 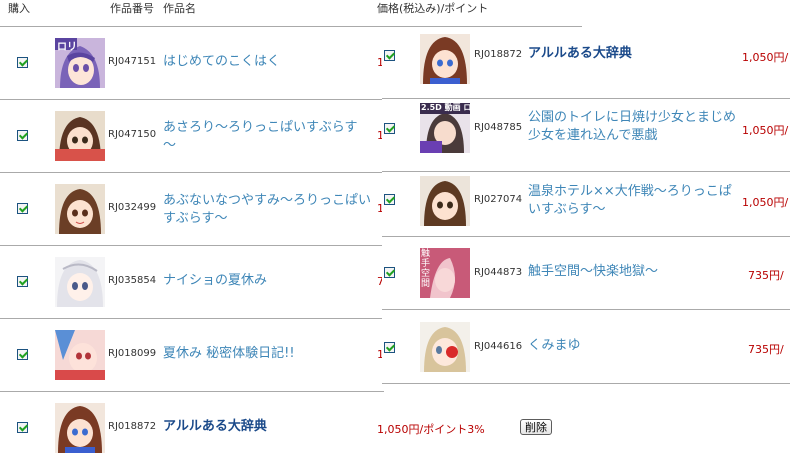 What do you see at coordinates (433, 8) in the screenshot?
I see `header-price: 価格(税込み)/ポイント` at bounding box center [433, 8].